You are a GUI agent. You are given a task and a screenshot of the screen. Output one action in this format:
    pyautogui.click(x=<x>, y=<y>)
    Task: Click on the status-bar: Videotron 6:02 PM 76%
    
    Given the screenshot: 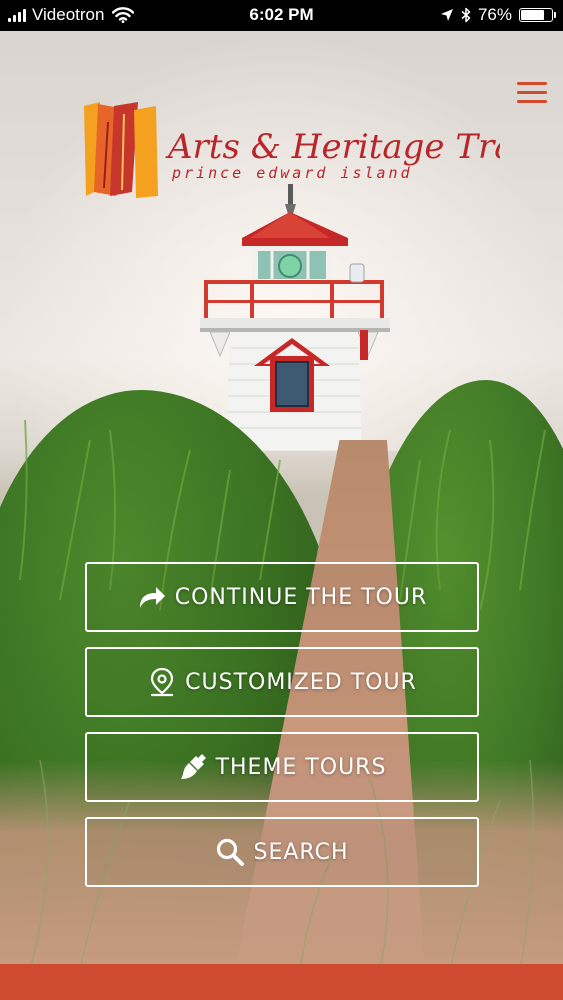 What is the action you would take?
    pyautogui.click(x=281, y=15)
    